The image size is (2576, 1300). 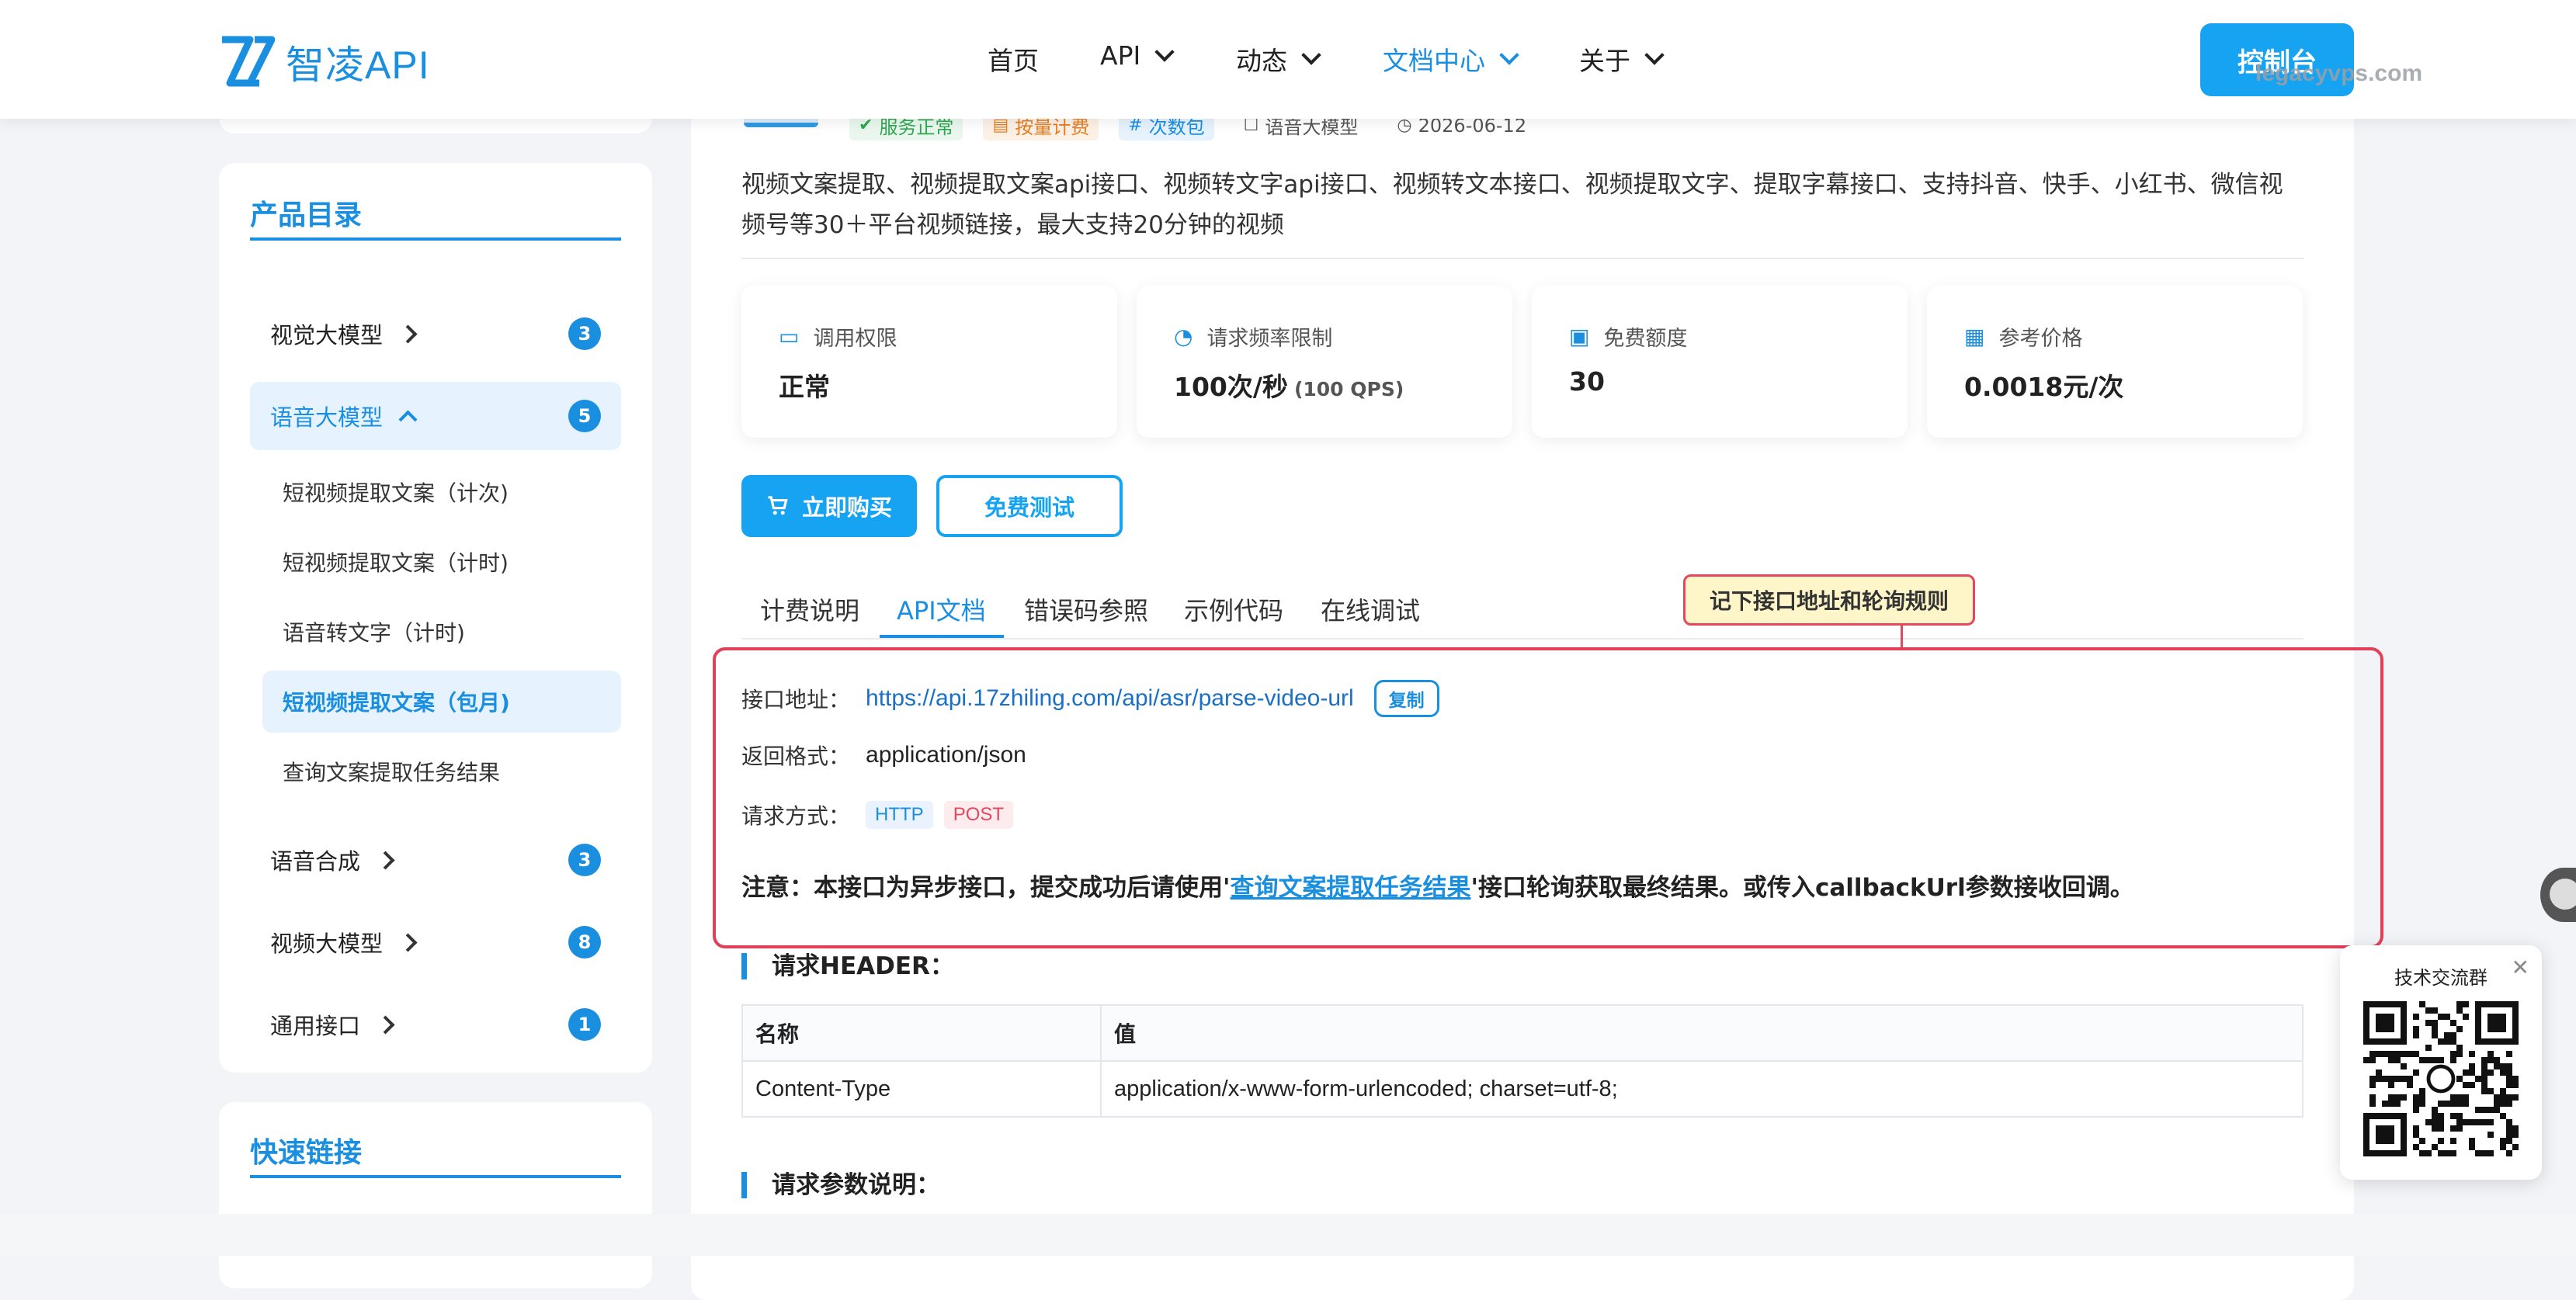 What do you see at coordinates (1701, 1033) in the screenshot?
I see `column-header-value: 值` at bounding box center [1701, 1033].